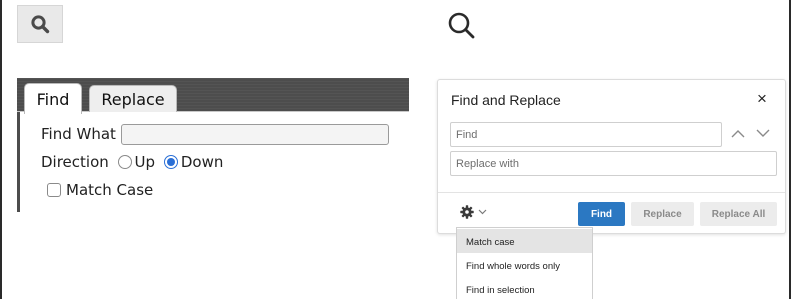  I want to click on tab-replace: Replace, so click(133, 98).